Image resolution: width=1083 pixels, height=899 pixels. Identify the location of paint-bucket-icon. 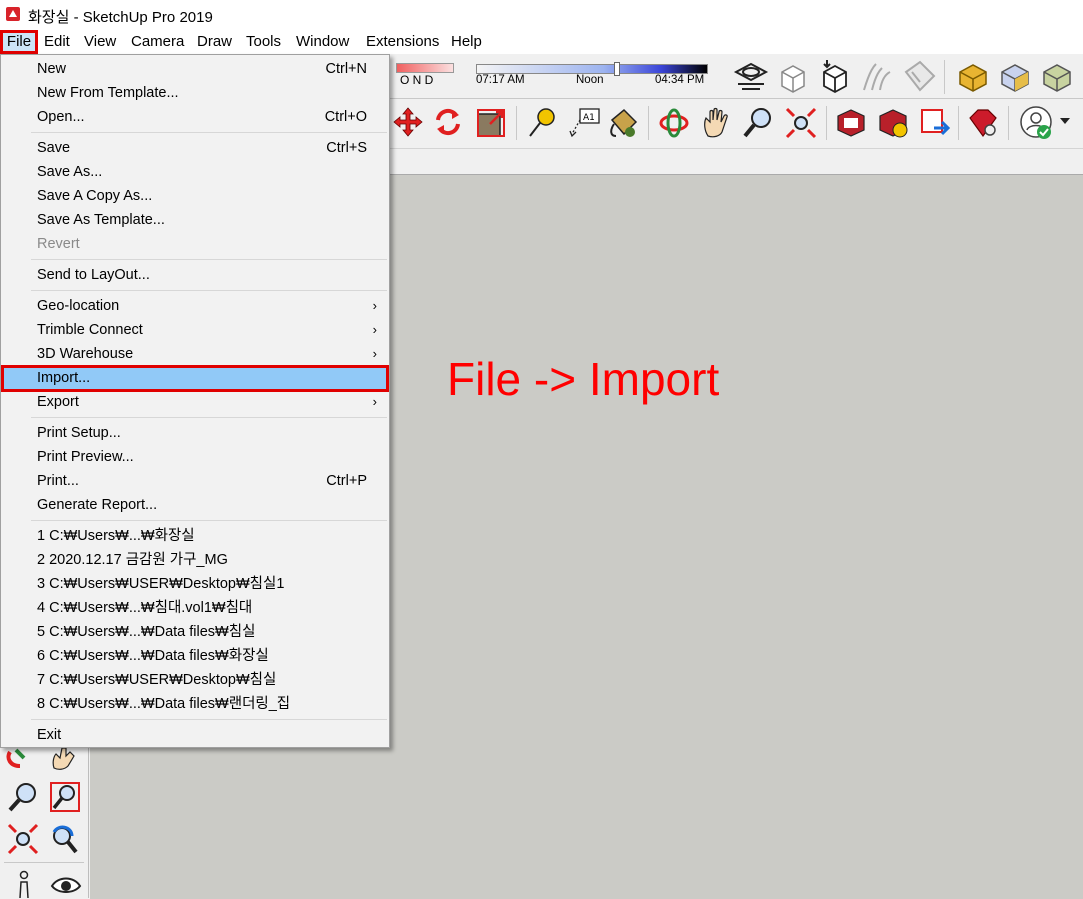
(623, 123).